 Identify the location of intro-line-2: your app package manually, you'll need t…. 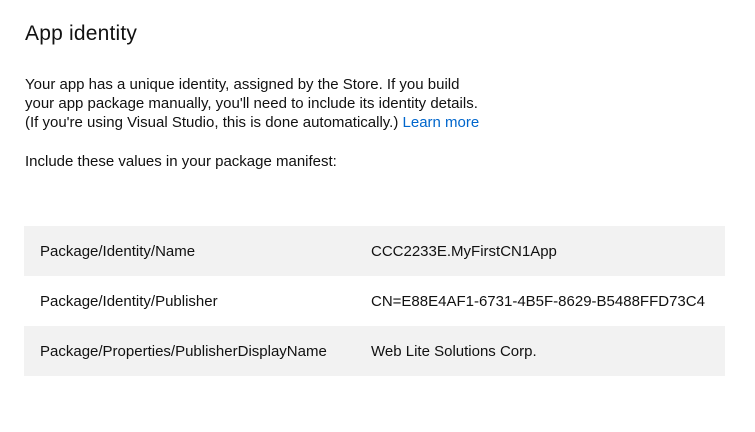
(251, 103).